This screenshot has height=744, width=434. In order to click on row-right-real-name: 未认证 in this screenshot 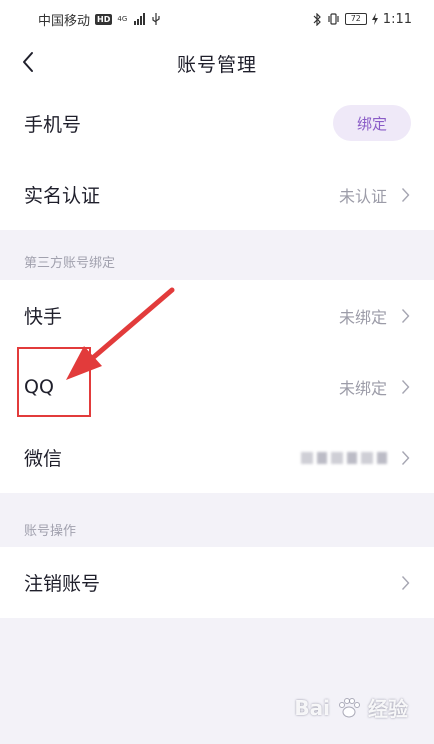, I will do `click(374, 194)`.